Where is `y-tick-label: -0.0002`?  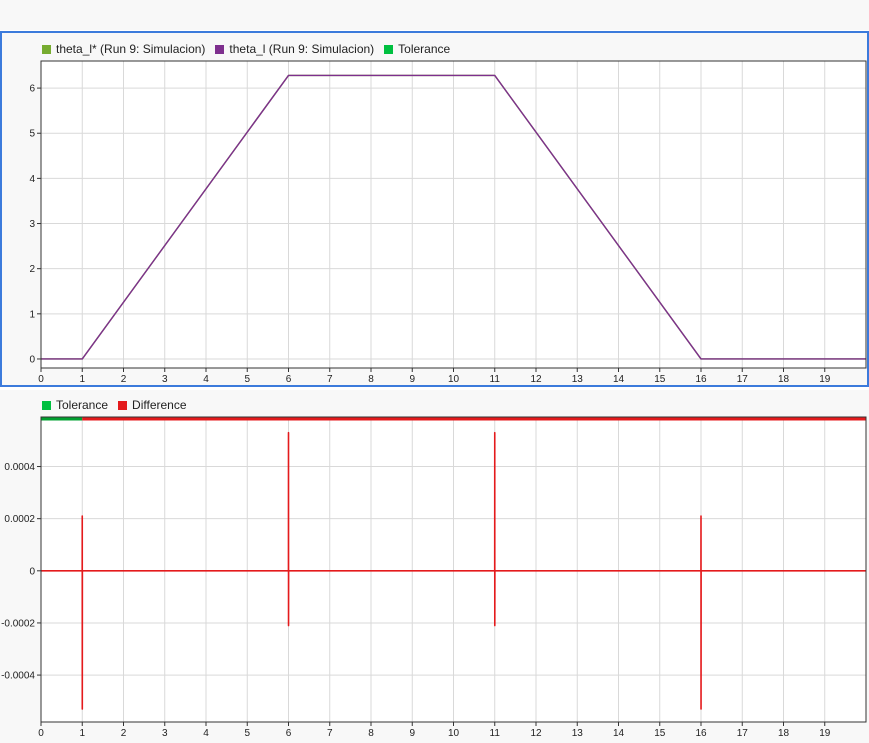 y-tick-label: -0.0002 is located at coordinates (18, 623).